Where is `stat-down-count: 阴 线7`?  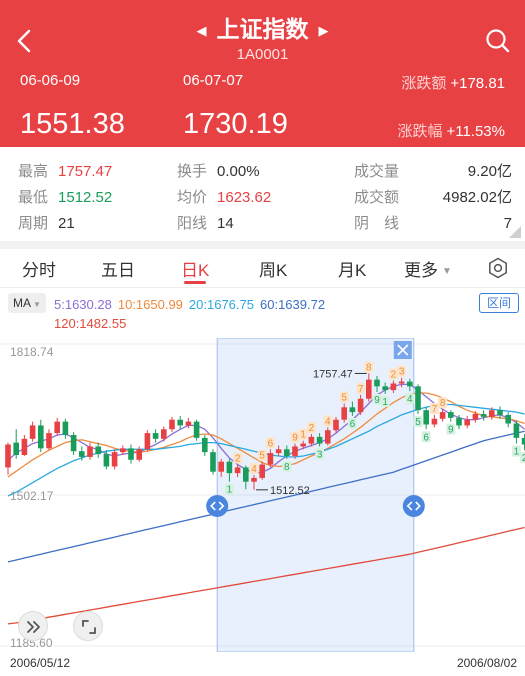 stat-down-count: 阴 线7 is located at coordinates (433, 224).